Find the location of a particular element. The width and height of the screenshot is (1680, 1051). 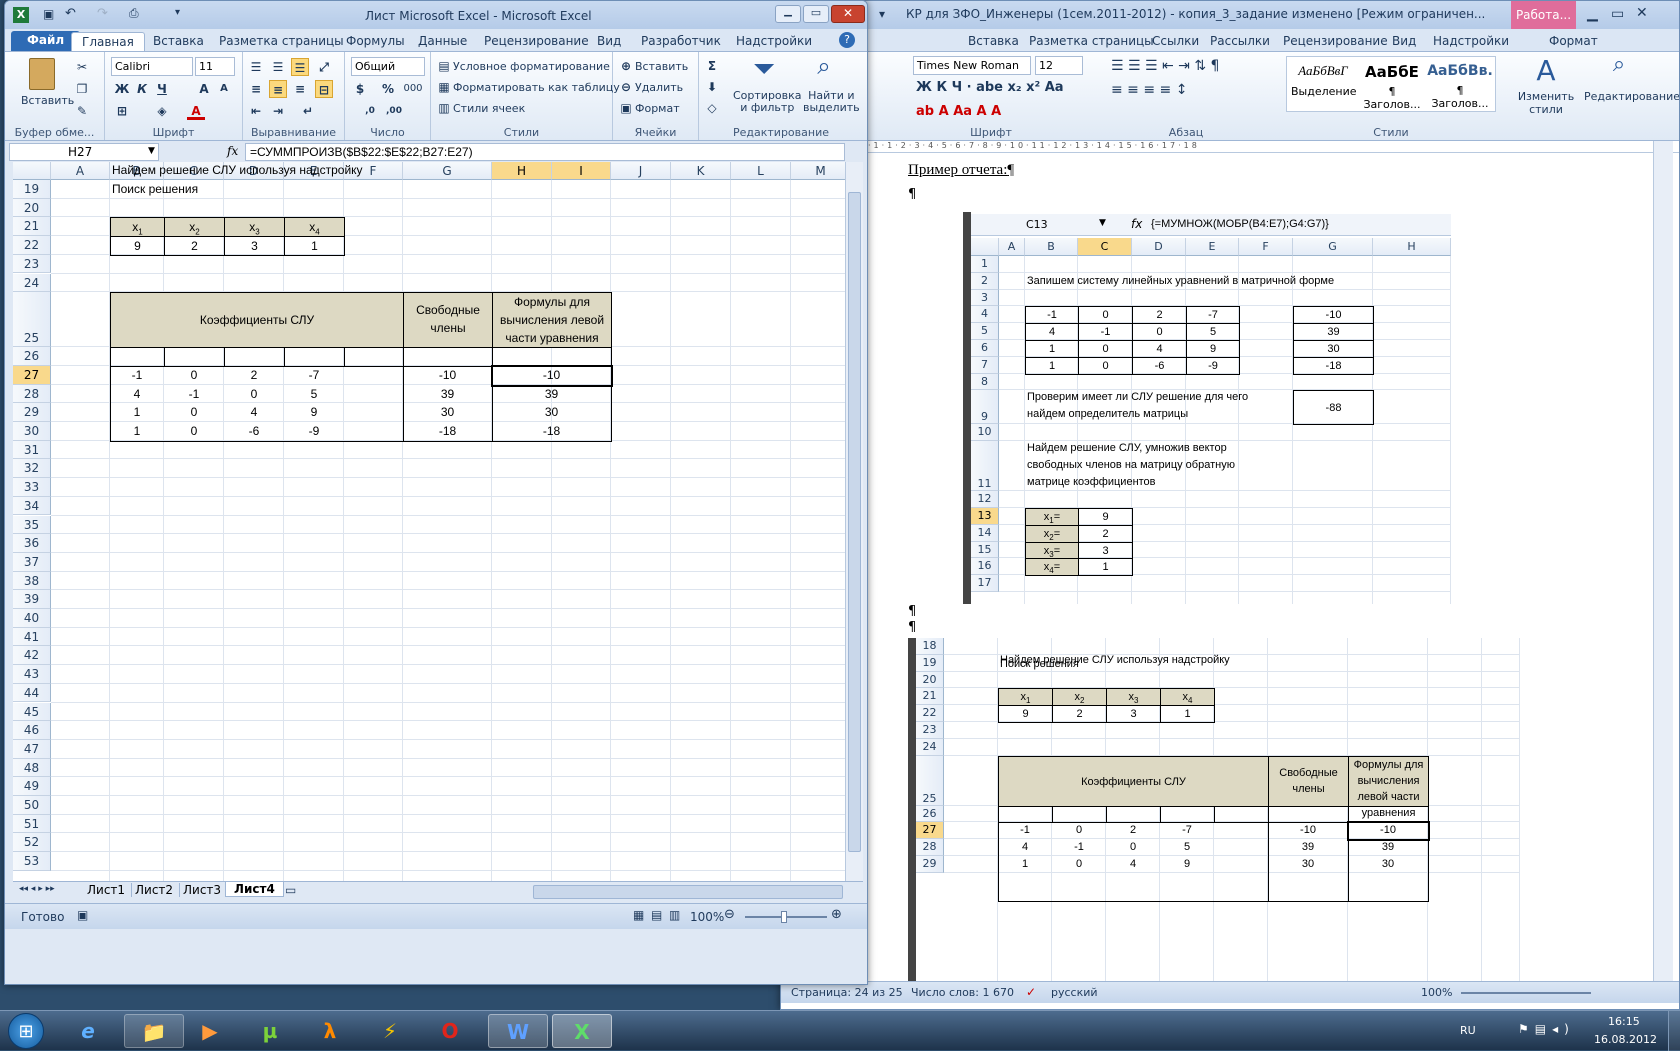

thousands-button: 000 is located at coordinates (413, 89).